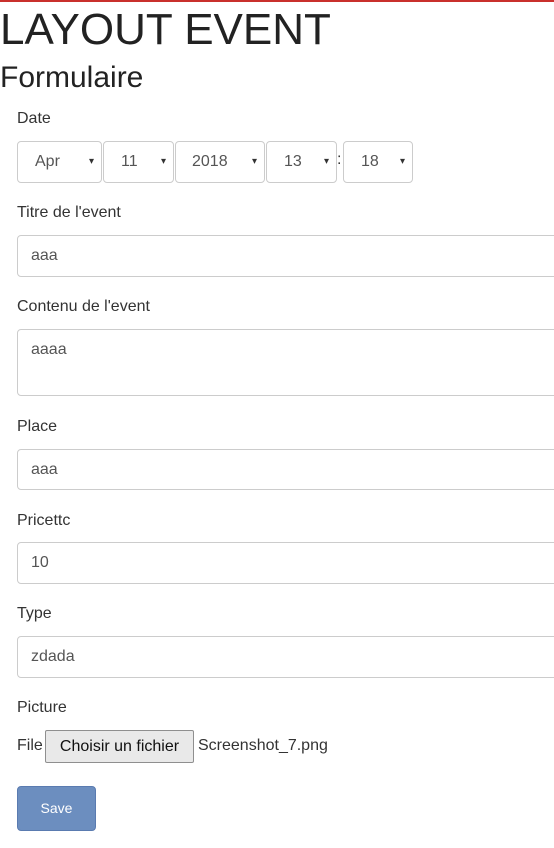  Describe the element at coordinates (263, 745) in the screenshot. I see `selected-file-name: Screenshot_7.png` at that location.